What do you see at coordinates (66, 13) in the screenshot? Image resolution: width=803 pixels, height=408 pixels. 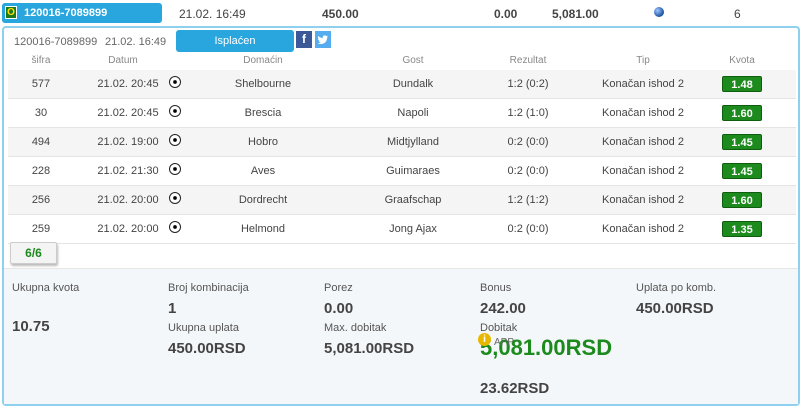 I see `ticket-id: 120016-7089899` at bounding box center [66, 13].